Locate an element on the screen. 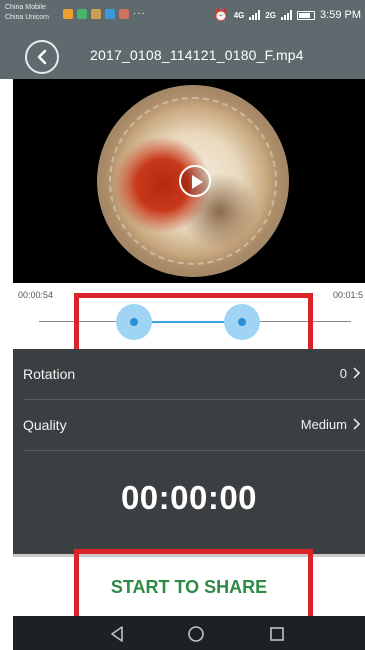  title-bar: 2017_0108_114121_0180_F.mp4 is located at coordinates (182, 56).